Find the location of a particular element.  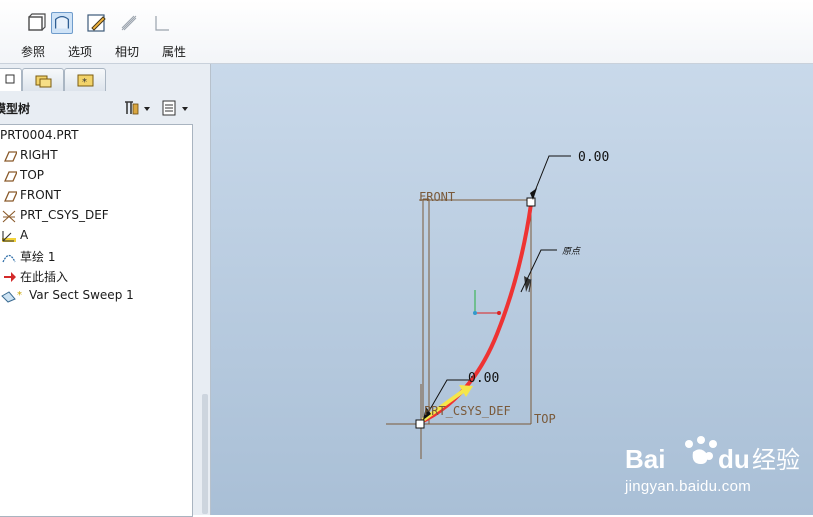

tree-item-csys: PRT_CSYS_DEF is located at coordinates (95, 216).